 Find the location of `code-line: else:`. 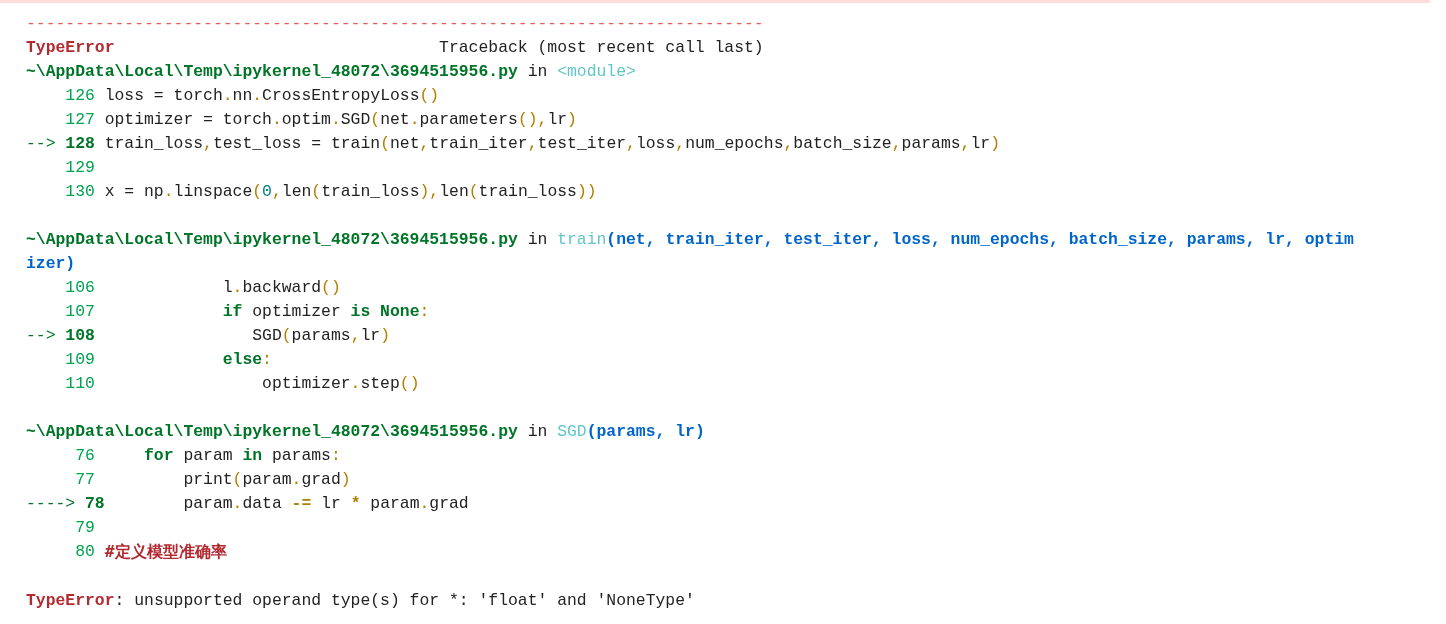

code-line: else: is located at coordinates (246, 360).